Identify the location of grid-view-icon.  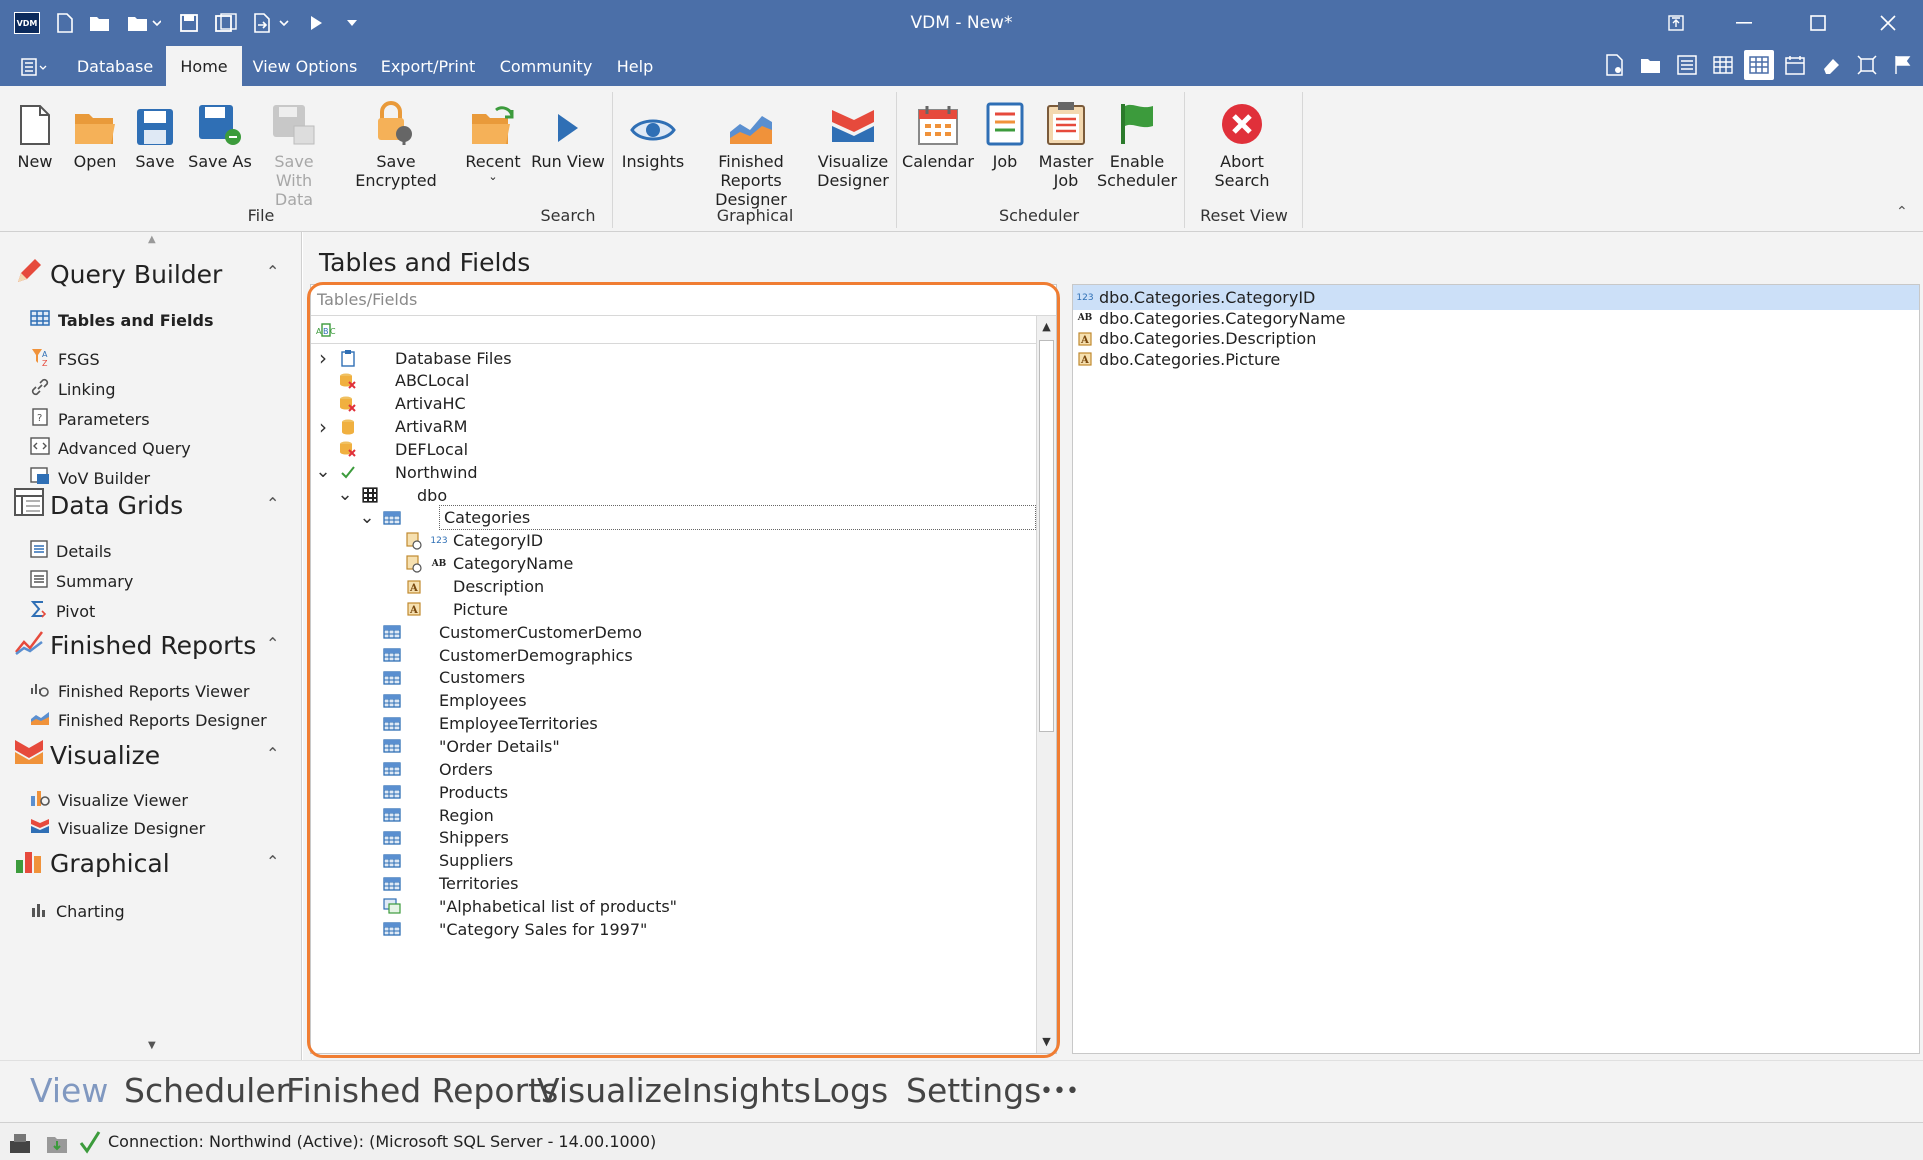
(1723, 65).